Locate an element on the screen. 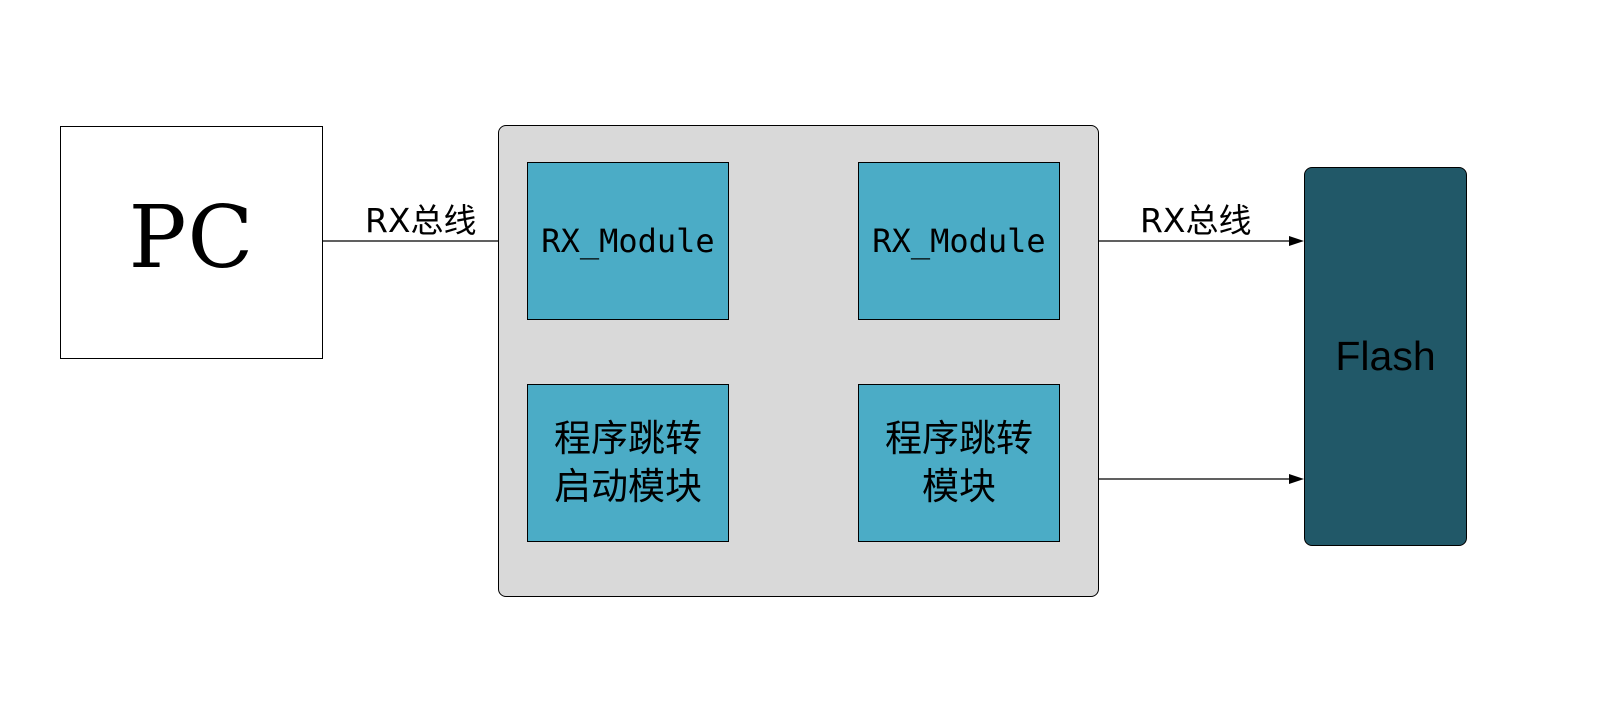 This screenshot has width=1599, height=710. flash-block: Flash is located at coordinates (1385, 356).